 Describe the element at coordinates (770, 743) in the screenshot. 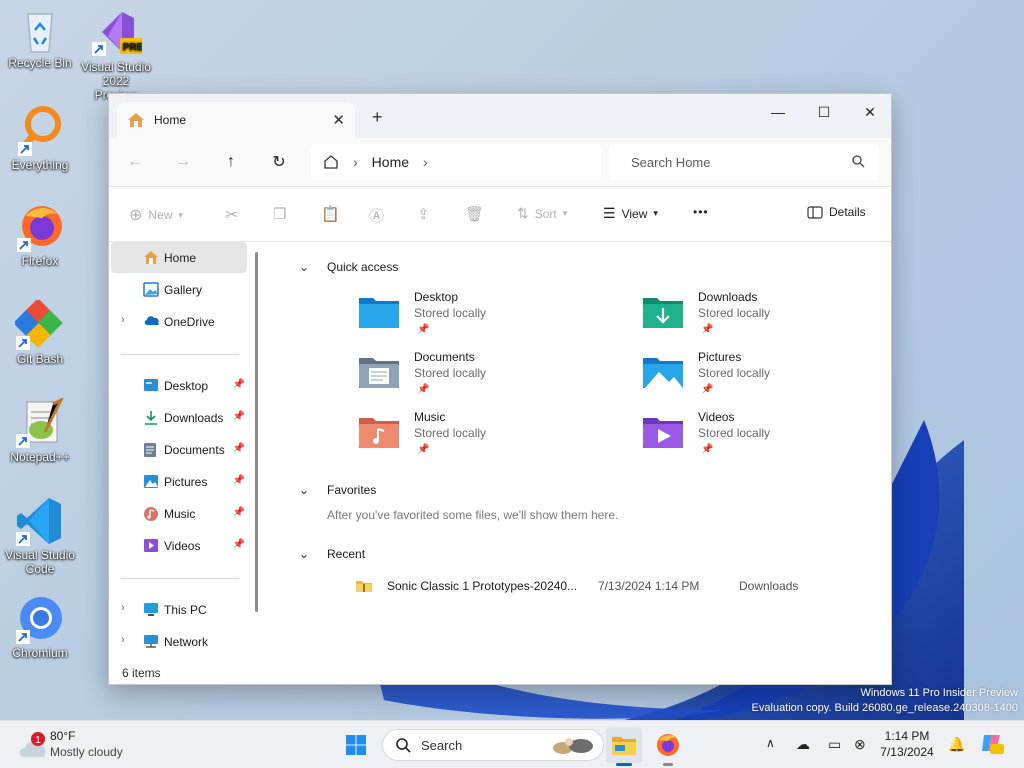

I see `show-hidden-icons-chevron-icon: ∧` at that location.